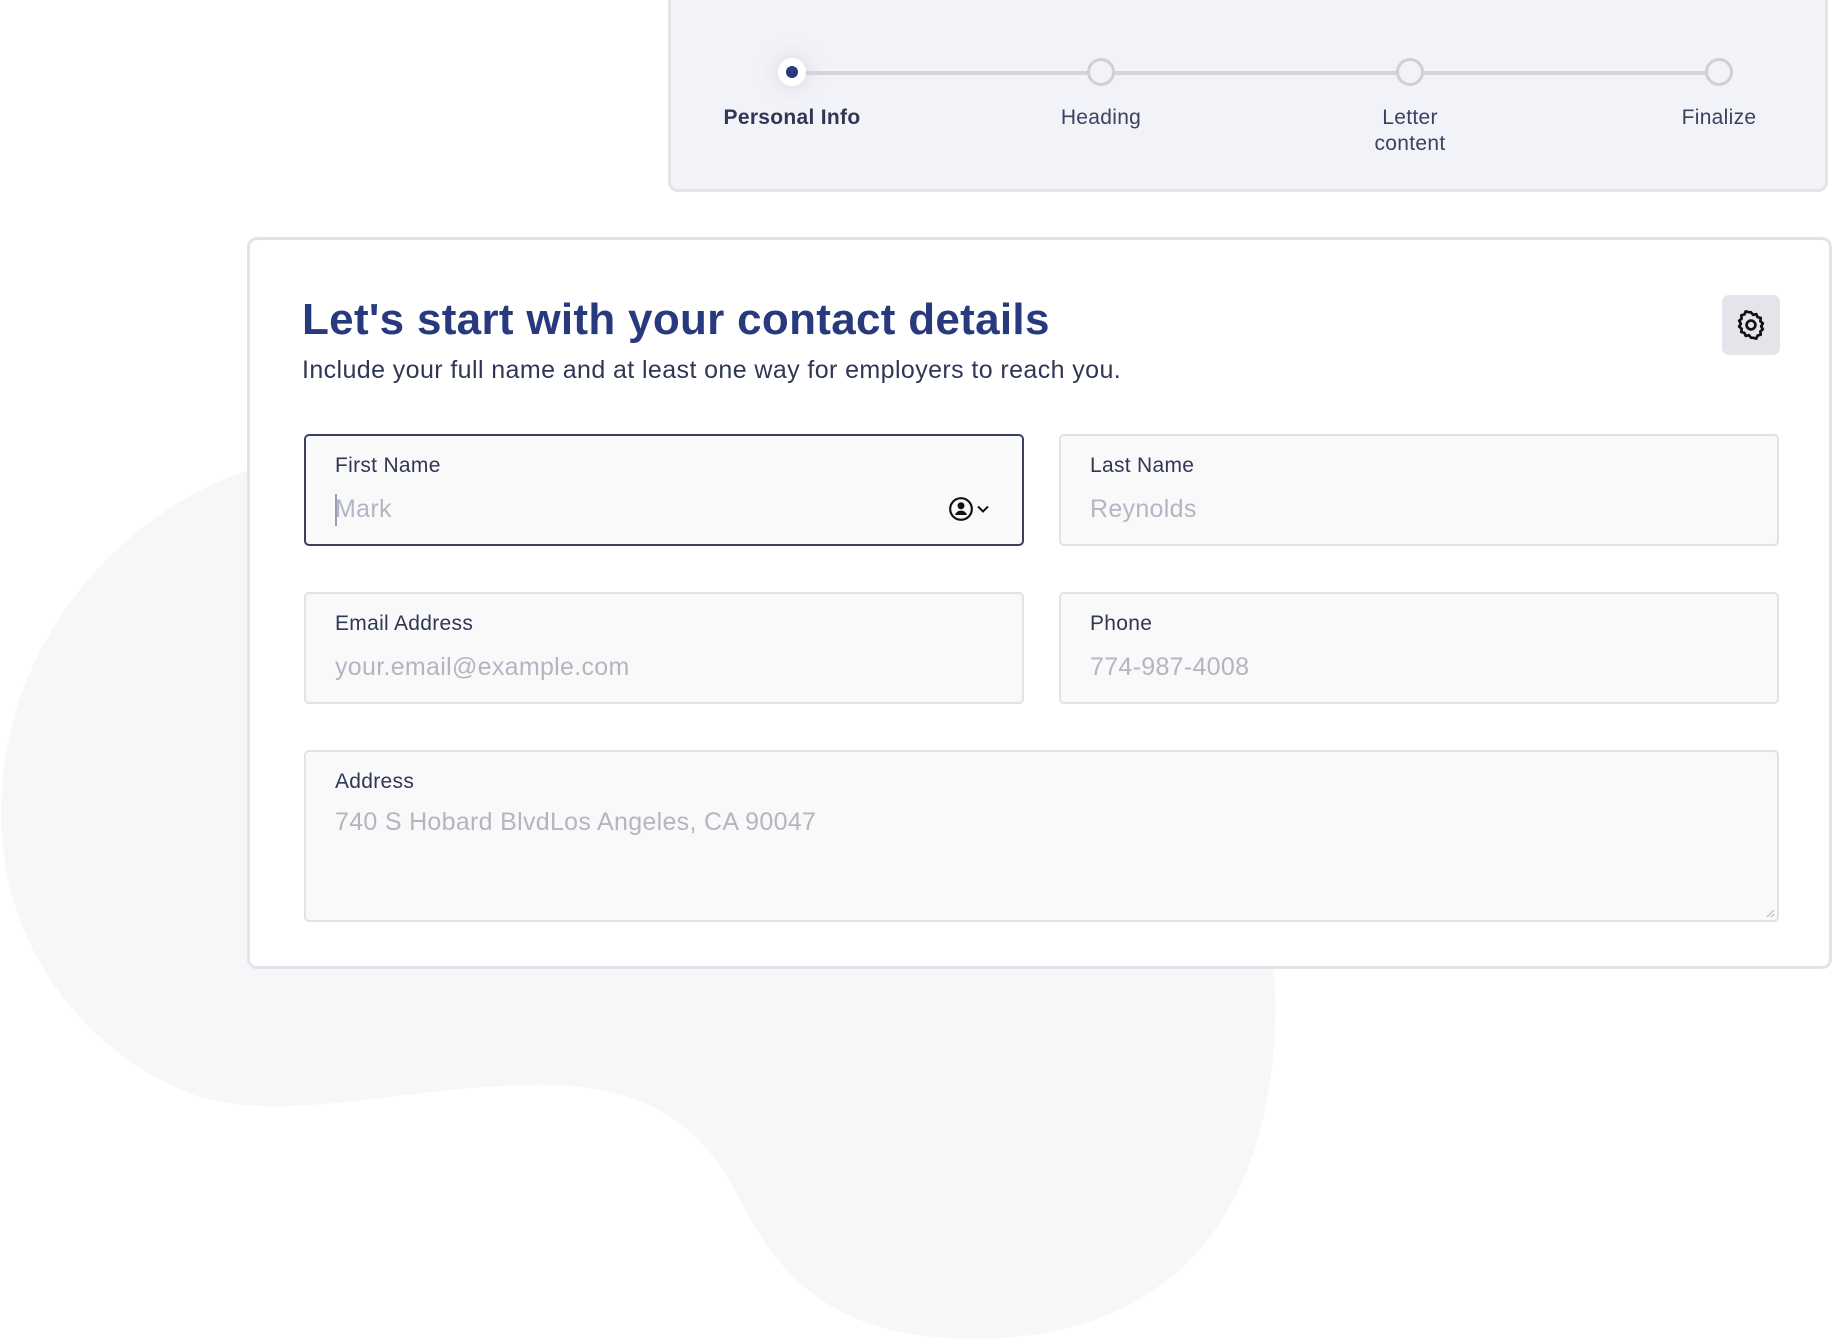 This screenshot has width=1832, height=1341. What do you see at coordinates (792, 72) in the screenshot?
I see `step-indicator-active-icon` at bounding box center [792, 72].